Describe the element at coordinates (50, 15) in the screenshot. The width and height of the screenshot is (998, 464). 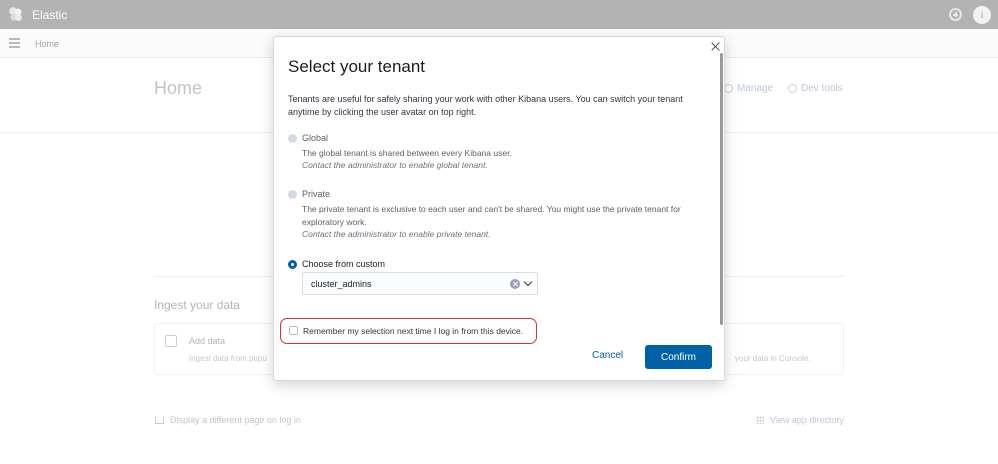
I see `brand-name: Elastic` at that location.